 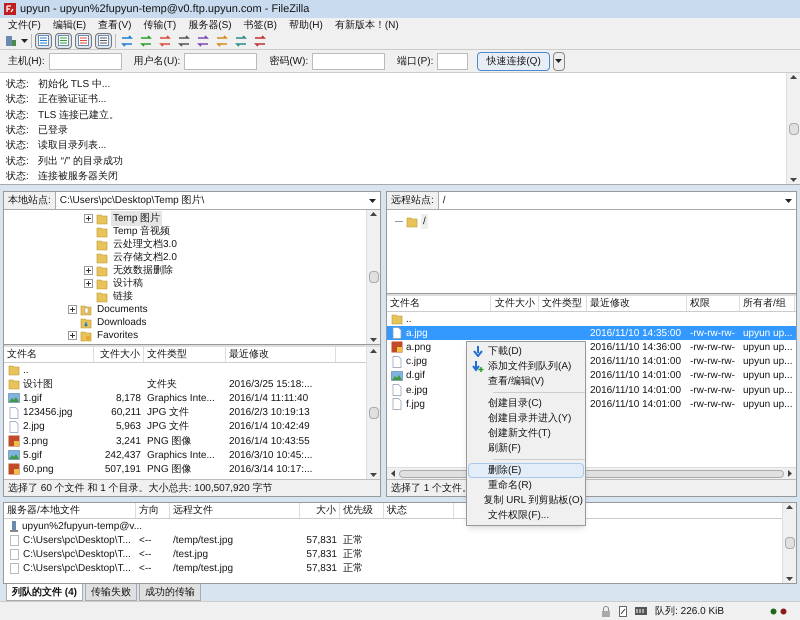 I want to click on username-field, so click(x=221, y=61).